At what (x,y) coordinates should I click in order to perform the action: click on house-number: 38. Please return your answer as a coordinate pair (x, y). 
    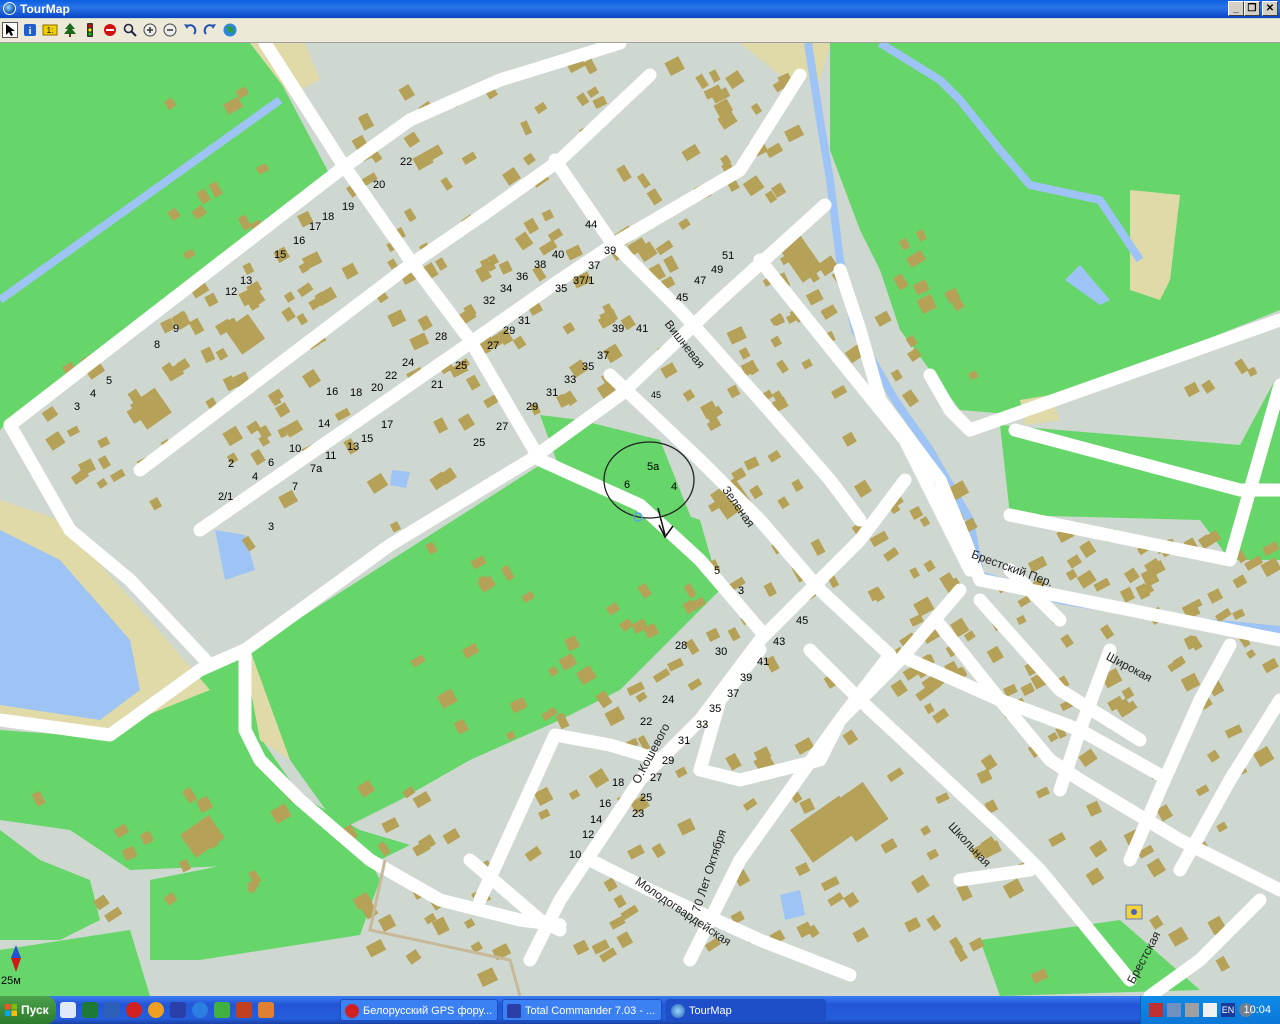
    Looking at the image, I should click on (540, 265).